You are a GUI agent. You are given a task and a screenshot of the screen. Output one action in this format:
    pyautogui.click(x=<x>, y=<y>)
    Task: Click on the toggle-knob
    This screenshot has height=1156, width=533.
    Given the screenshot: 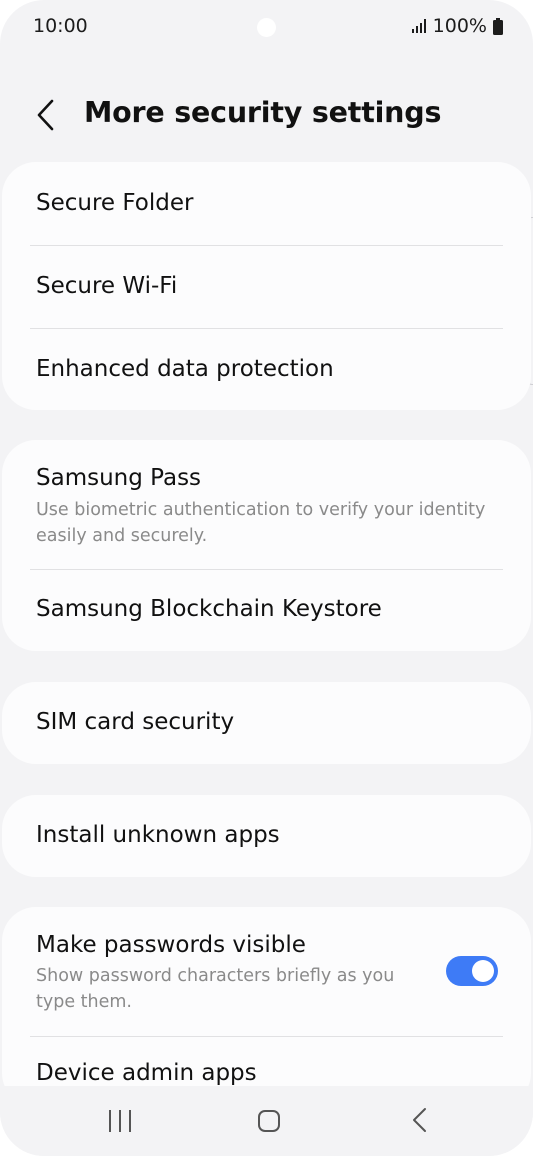 What is the action you would take?
    pyautogui.click(x=483, y=971)
    